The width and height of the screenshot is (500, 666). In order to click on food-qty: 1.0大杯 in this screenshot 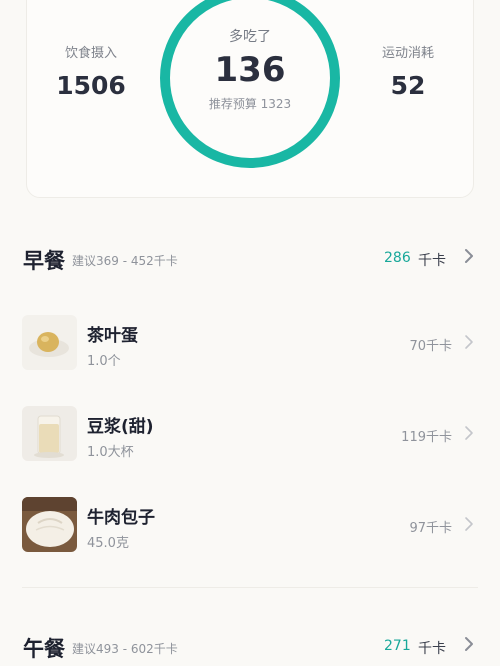, I will do `click(110, 452)`.